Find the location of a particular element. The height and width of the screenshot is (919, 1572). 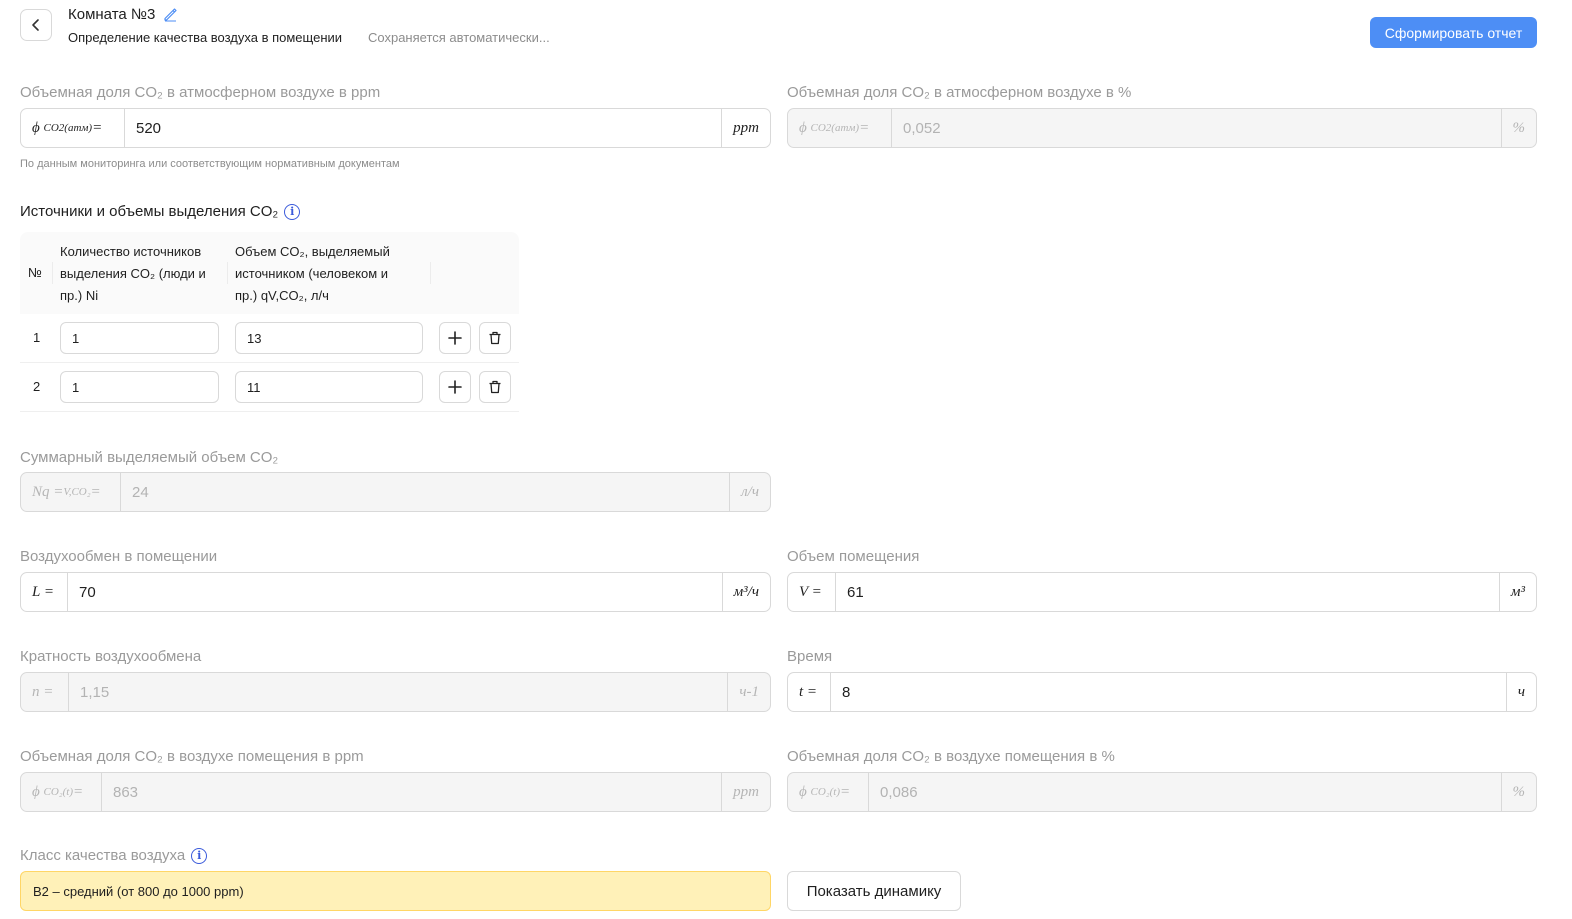

generate-report-button: Сформировать отчет is located at coordinates (1453, 32).